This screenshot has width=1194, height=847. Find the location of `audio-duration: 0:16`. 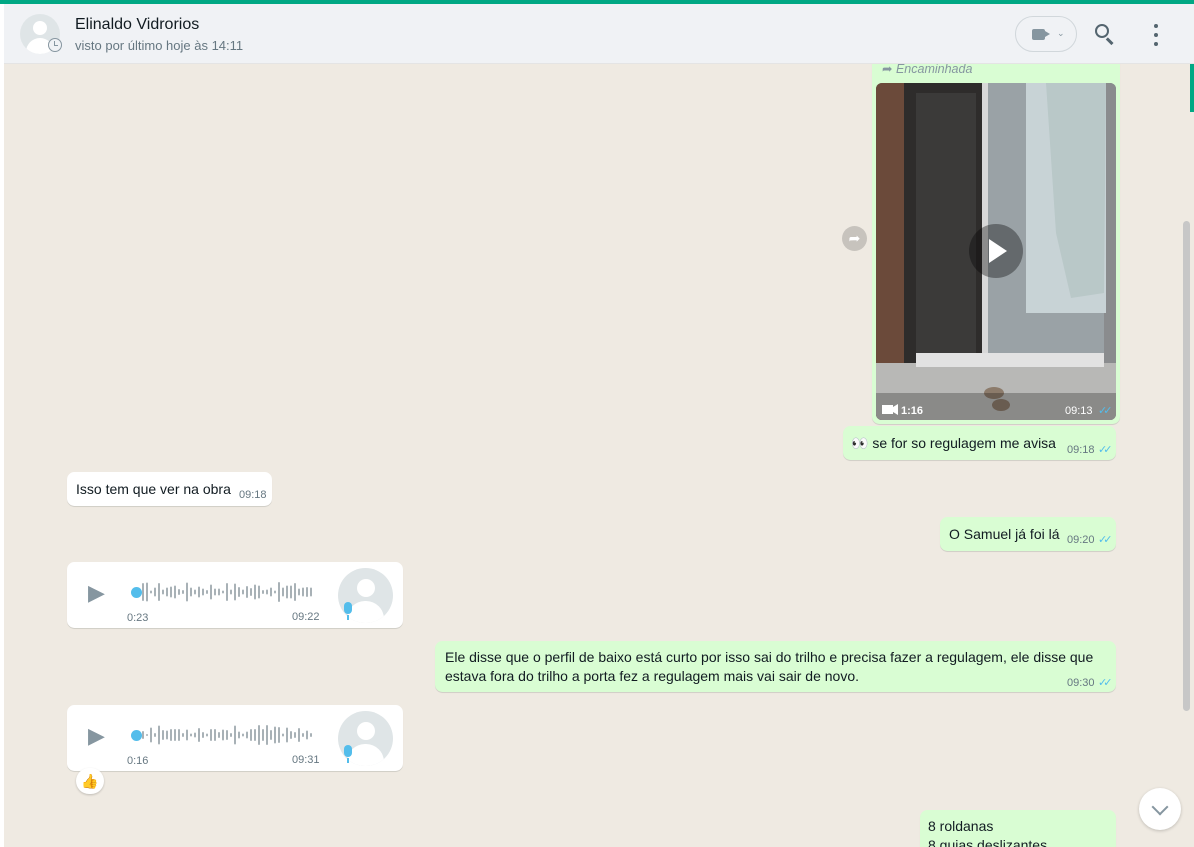

audio-duration: 0:16 is located at coordinates (138, 761).